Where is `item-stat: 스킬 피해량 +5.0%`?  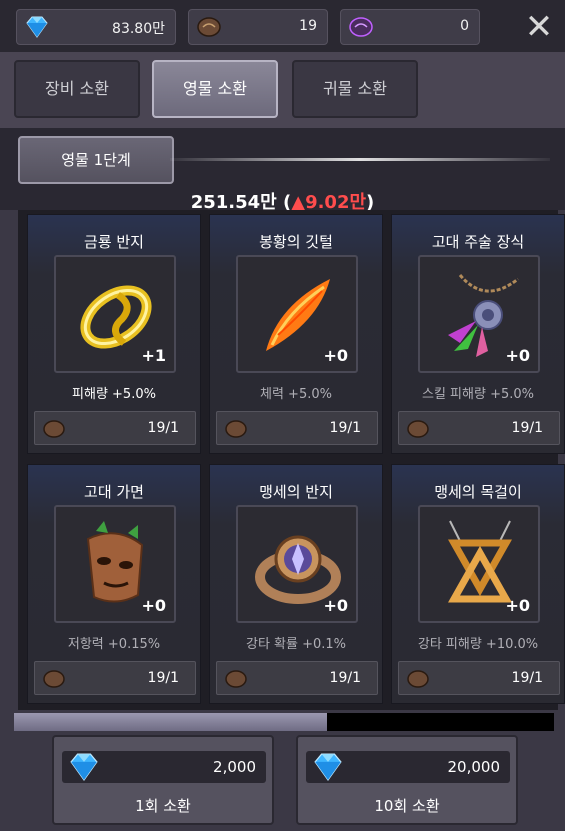 item-stat: 스킬 피해량 +5.0% is located at coordinates (478, 394).